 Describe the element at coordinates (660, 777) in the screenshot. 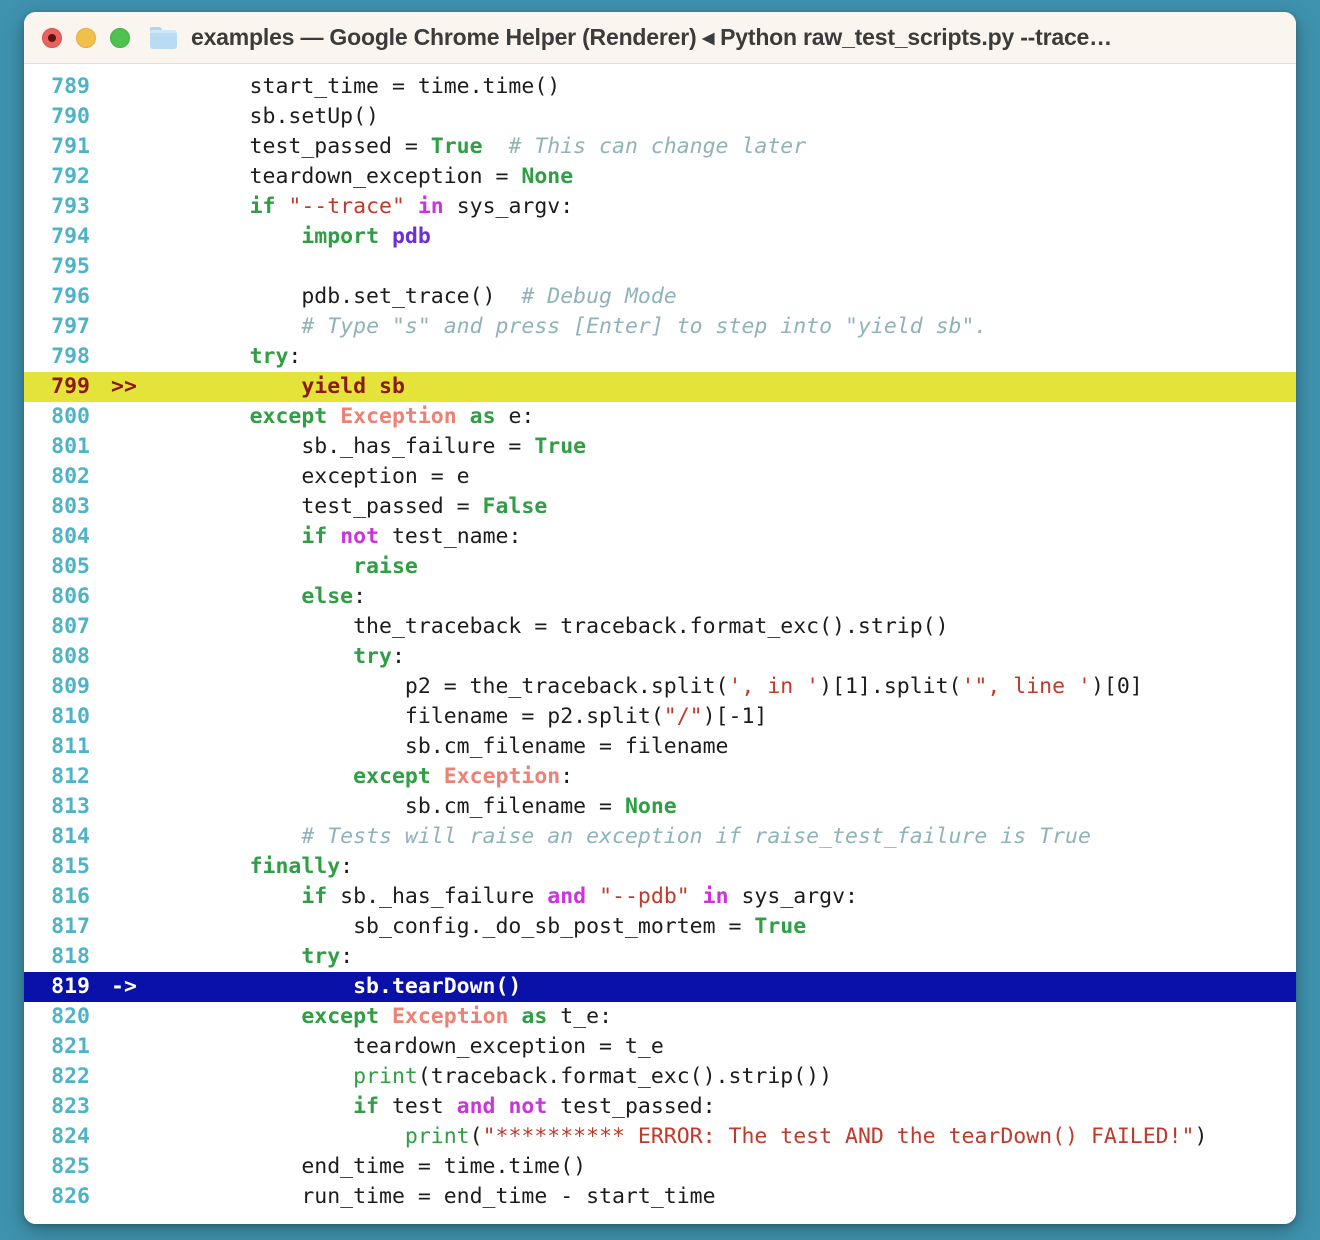

I see `code-line: 812 except Exception:` at that location.